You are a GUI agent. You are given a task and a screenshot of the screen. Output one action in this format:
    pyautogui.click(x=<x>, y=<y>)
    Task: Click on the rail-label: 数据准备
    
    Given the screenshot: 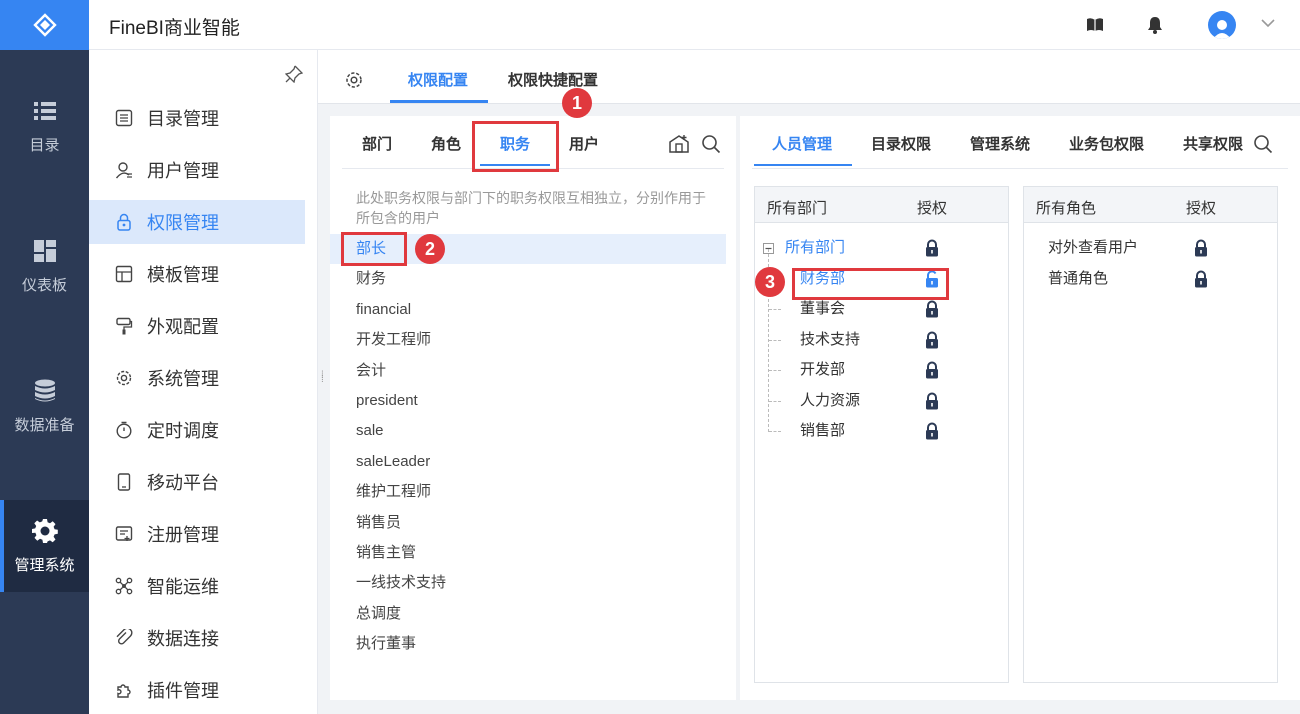 What is the action you would take?
    pyautogui.click(x=44, y=425)
    